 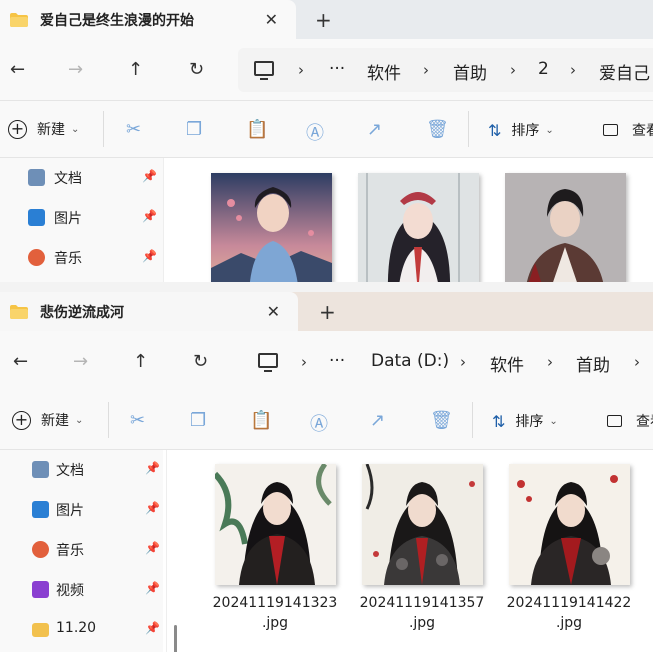 What do you see at coordinates (51, 130) in the screenshot?
I see `new-label: 新建` at bounding box center [51, 130].